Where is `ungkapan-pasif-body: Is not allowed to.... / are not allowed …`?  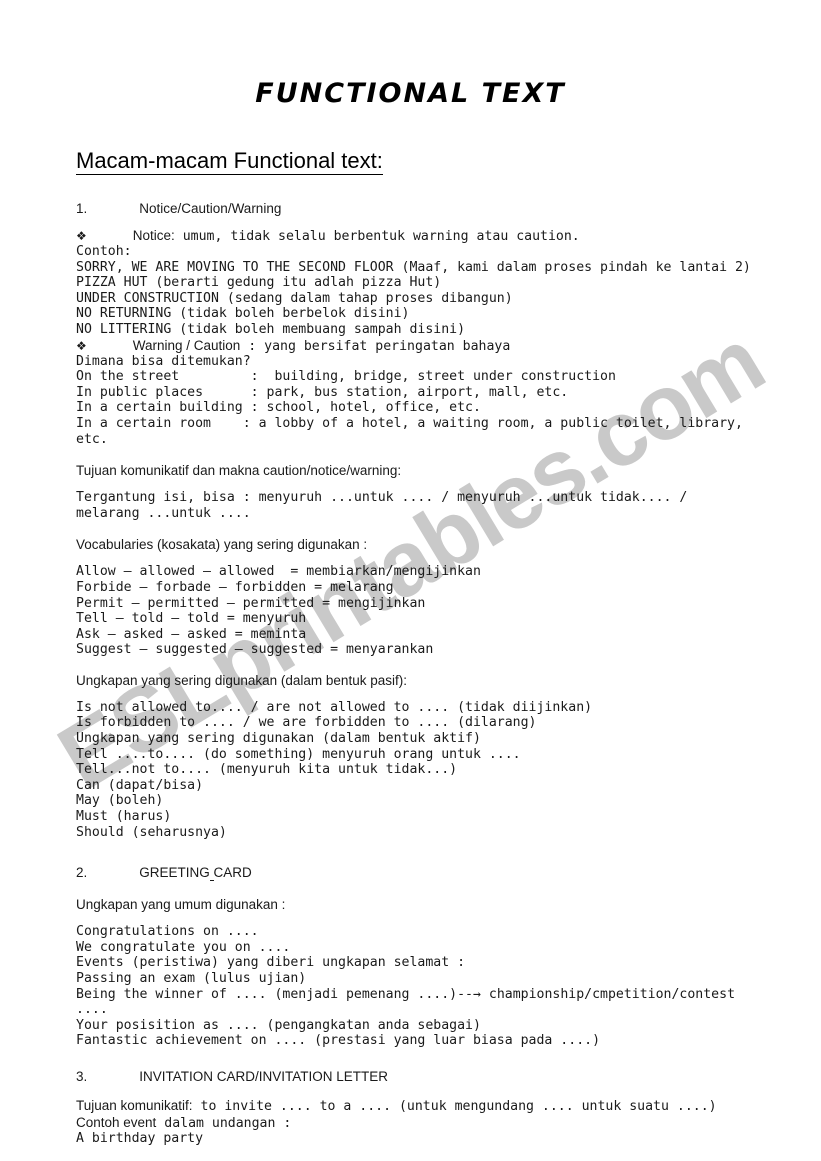
ungkapan-pasif-body: Is not allowed to.... / are not allowed … is located at coordinates (334, 769).